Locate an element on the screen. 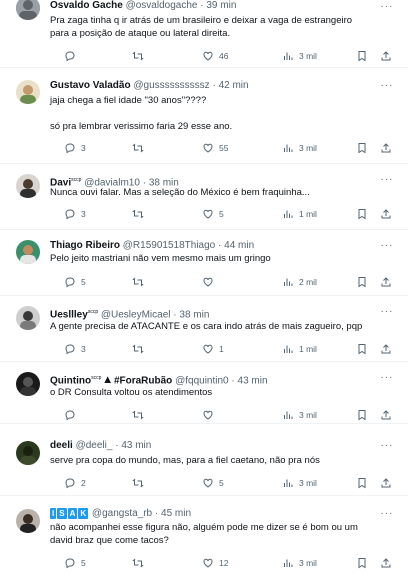 The height and width of the screenshot is (576, 408). reply-button: 2 is located at coordinates (75, 483).